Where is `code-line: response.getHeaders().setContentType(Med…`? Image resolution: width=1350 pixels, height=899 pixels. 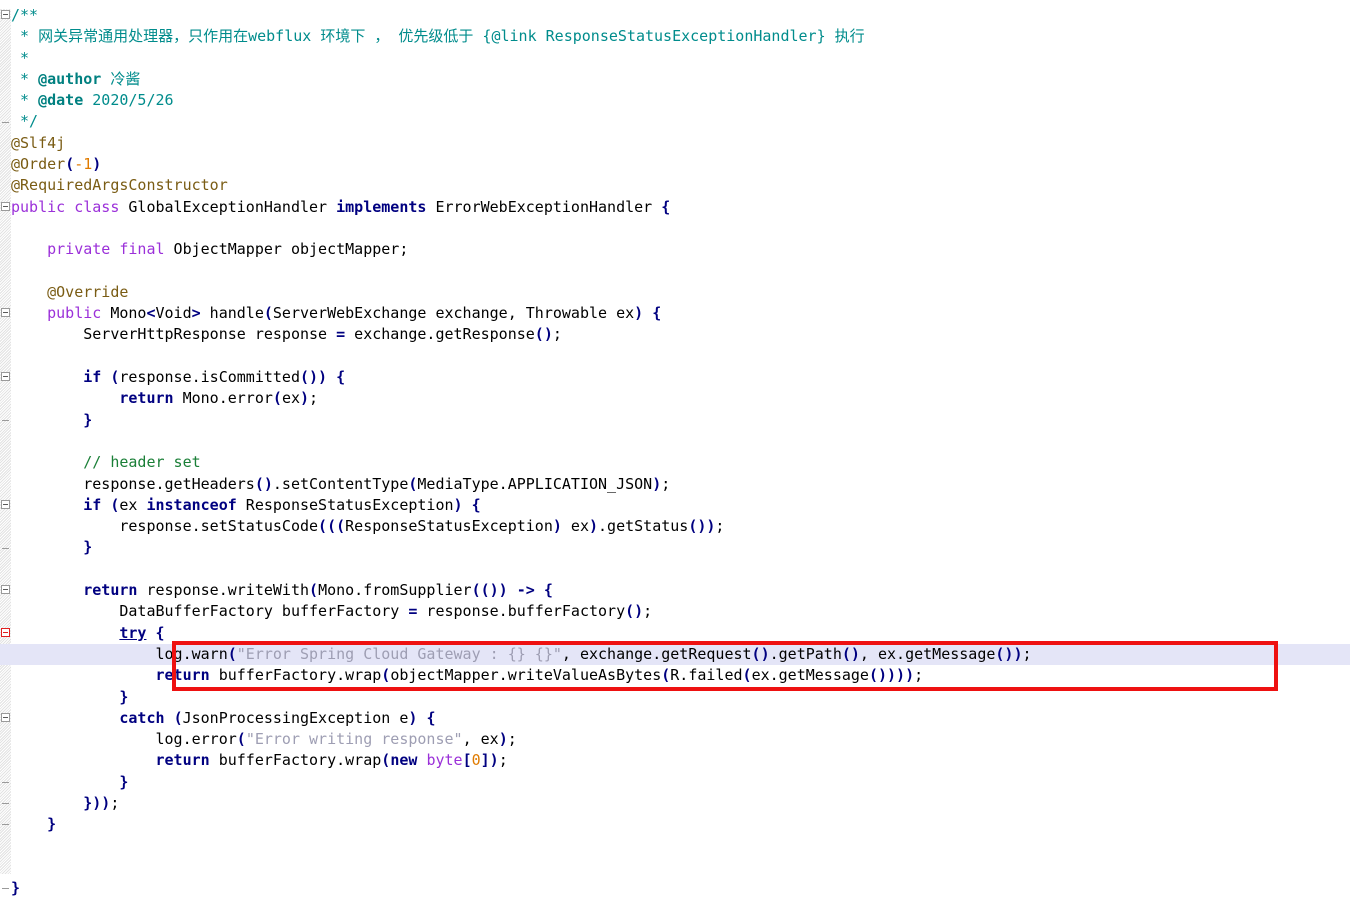 code-line: response.getHeaders().setContentType(Med… is located at coordinates (675, 484).